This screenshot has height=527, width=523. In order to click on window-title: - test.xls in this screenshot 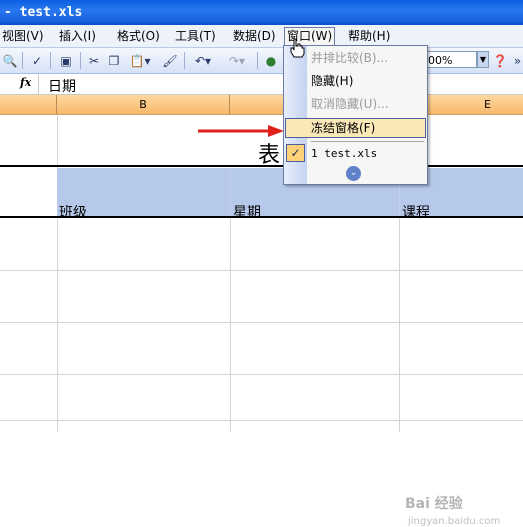, I will do `click(43, 12)`.